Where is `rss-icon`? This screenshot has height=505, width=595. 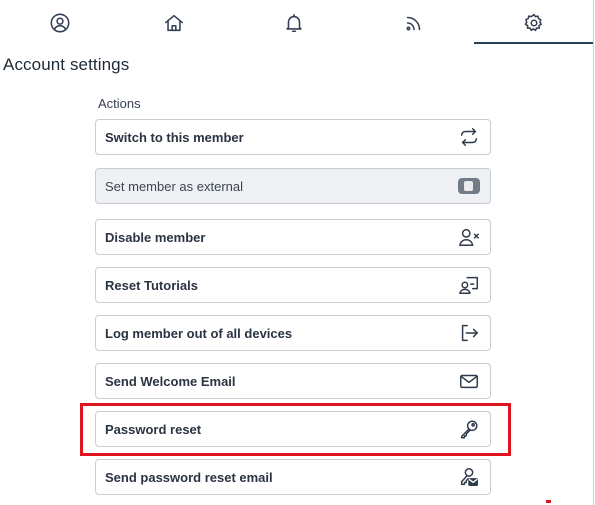
rss-icon is located at coordinates (413, 23).